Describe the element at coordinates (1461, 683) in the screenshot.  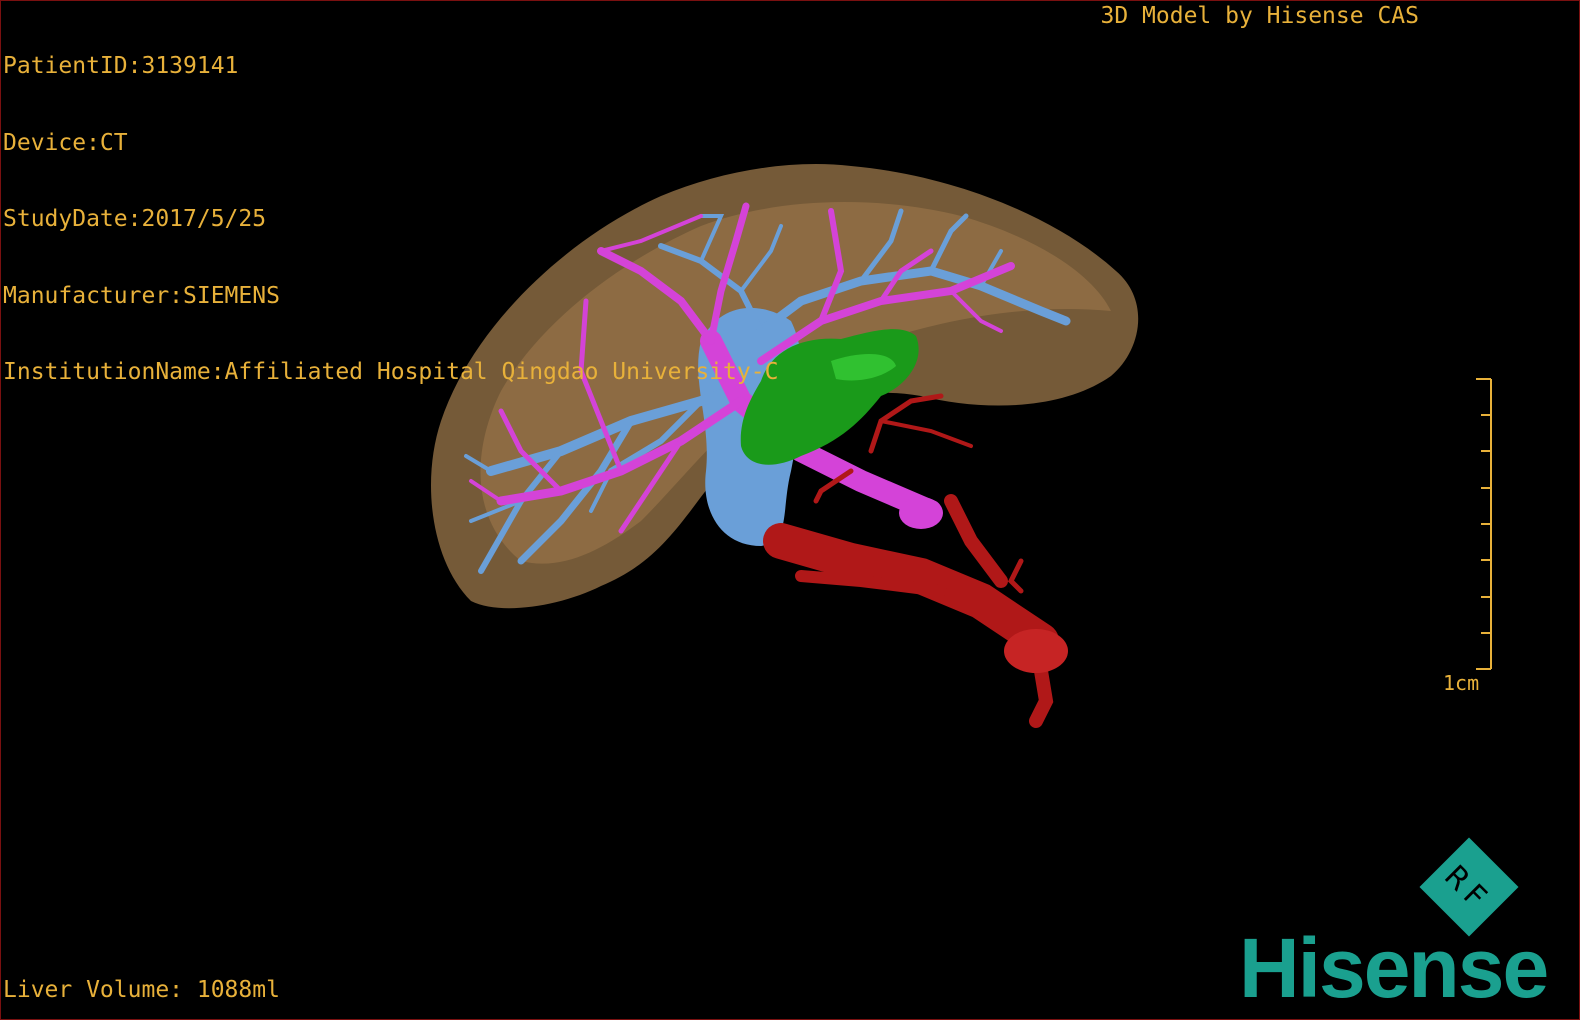
I see `scale-bar-label: 1cm` at that location.